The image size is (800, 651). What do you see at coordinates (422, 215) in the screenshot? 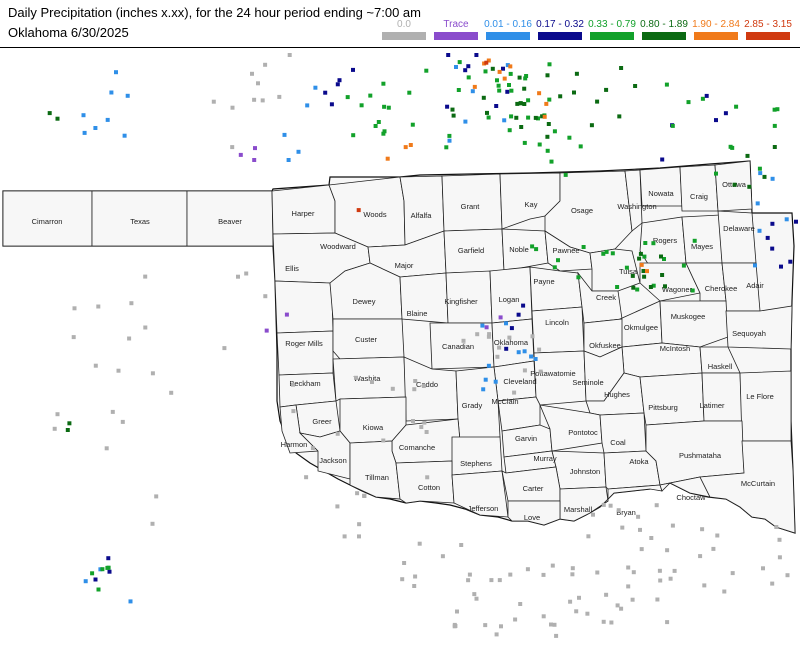
I see `county-label-alfalfa: Alfalfa` at bounding box center [422, 215].